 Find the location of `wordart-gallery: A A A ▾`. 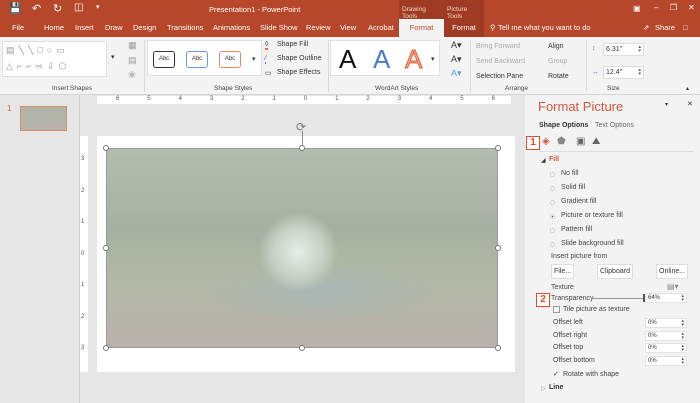

wordart-gallery: A A A ▾ is located at coordinates (385, 58).